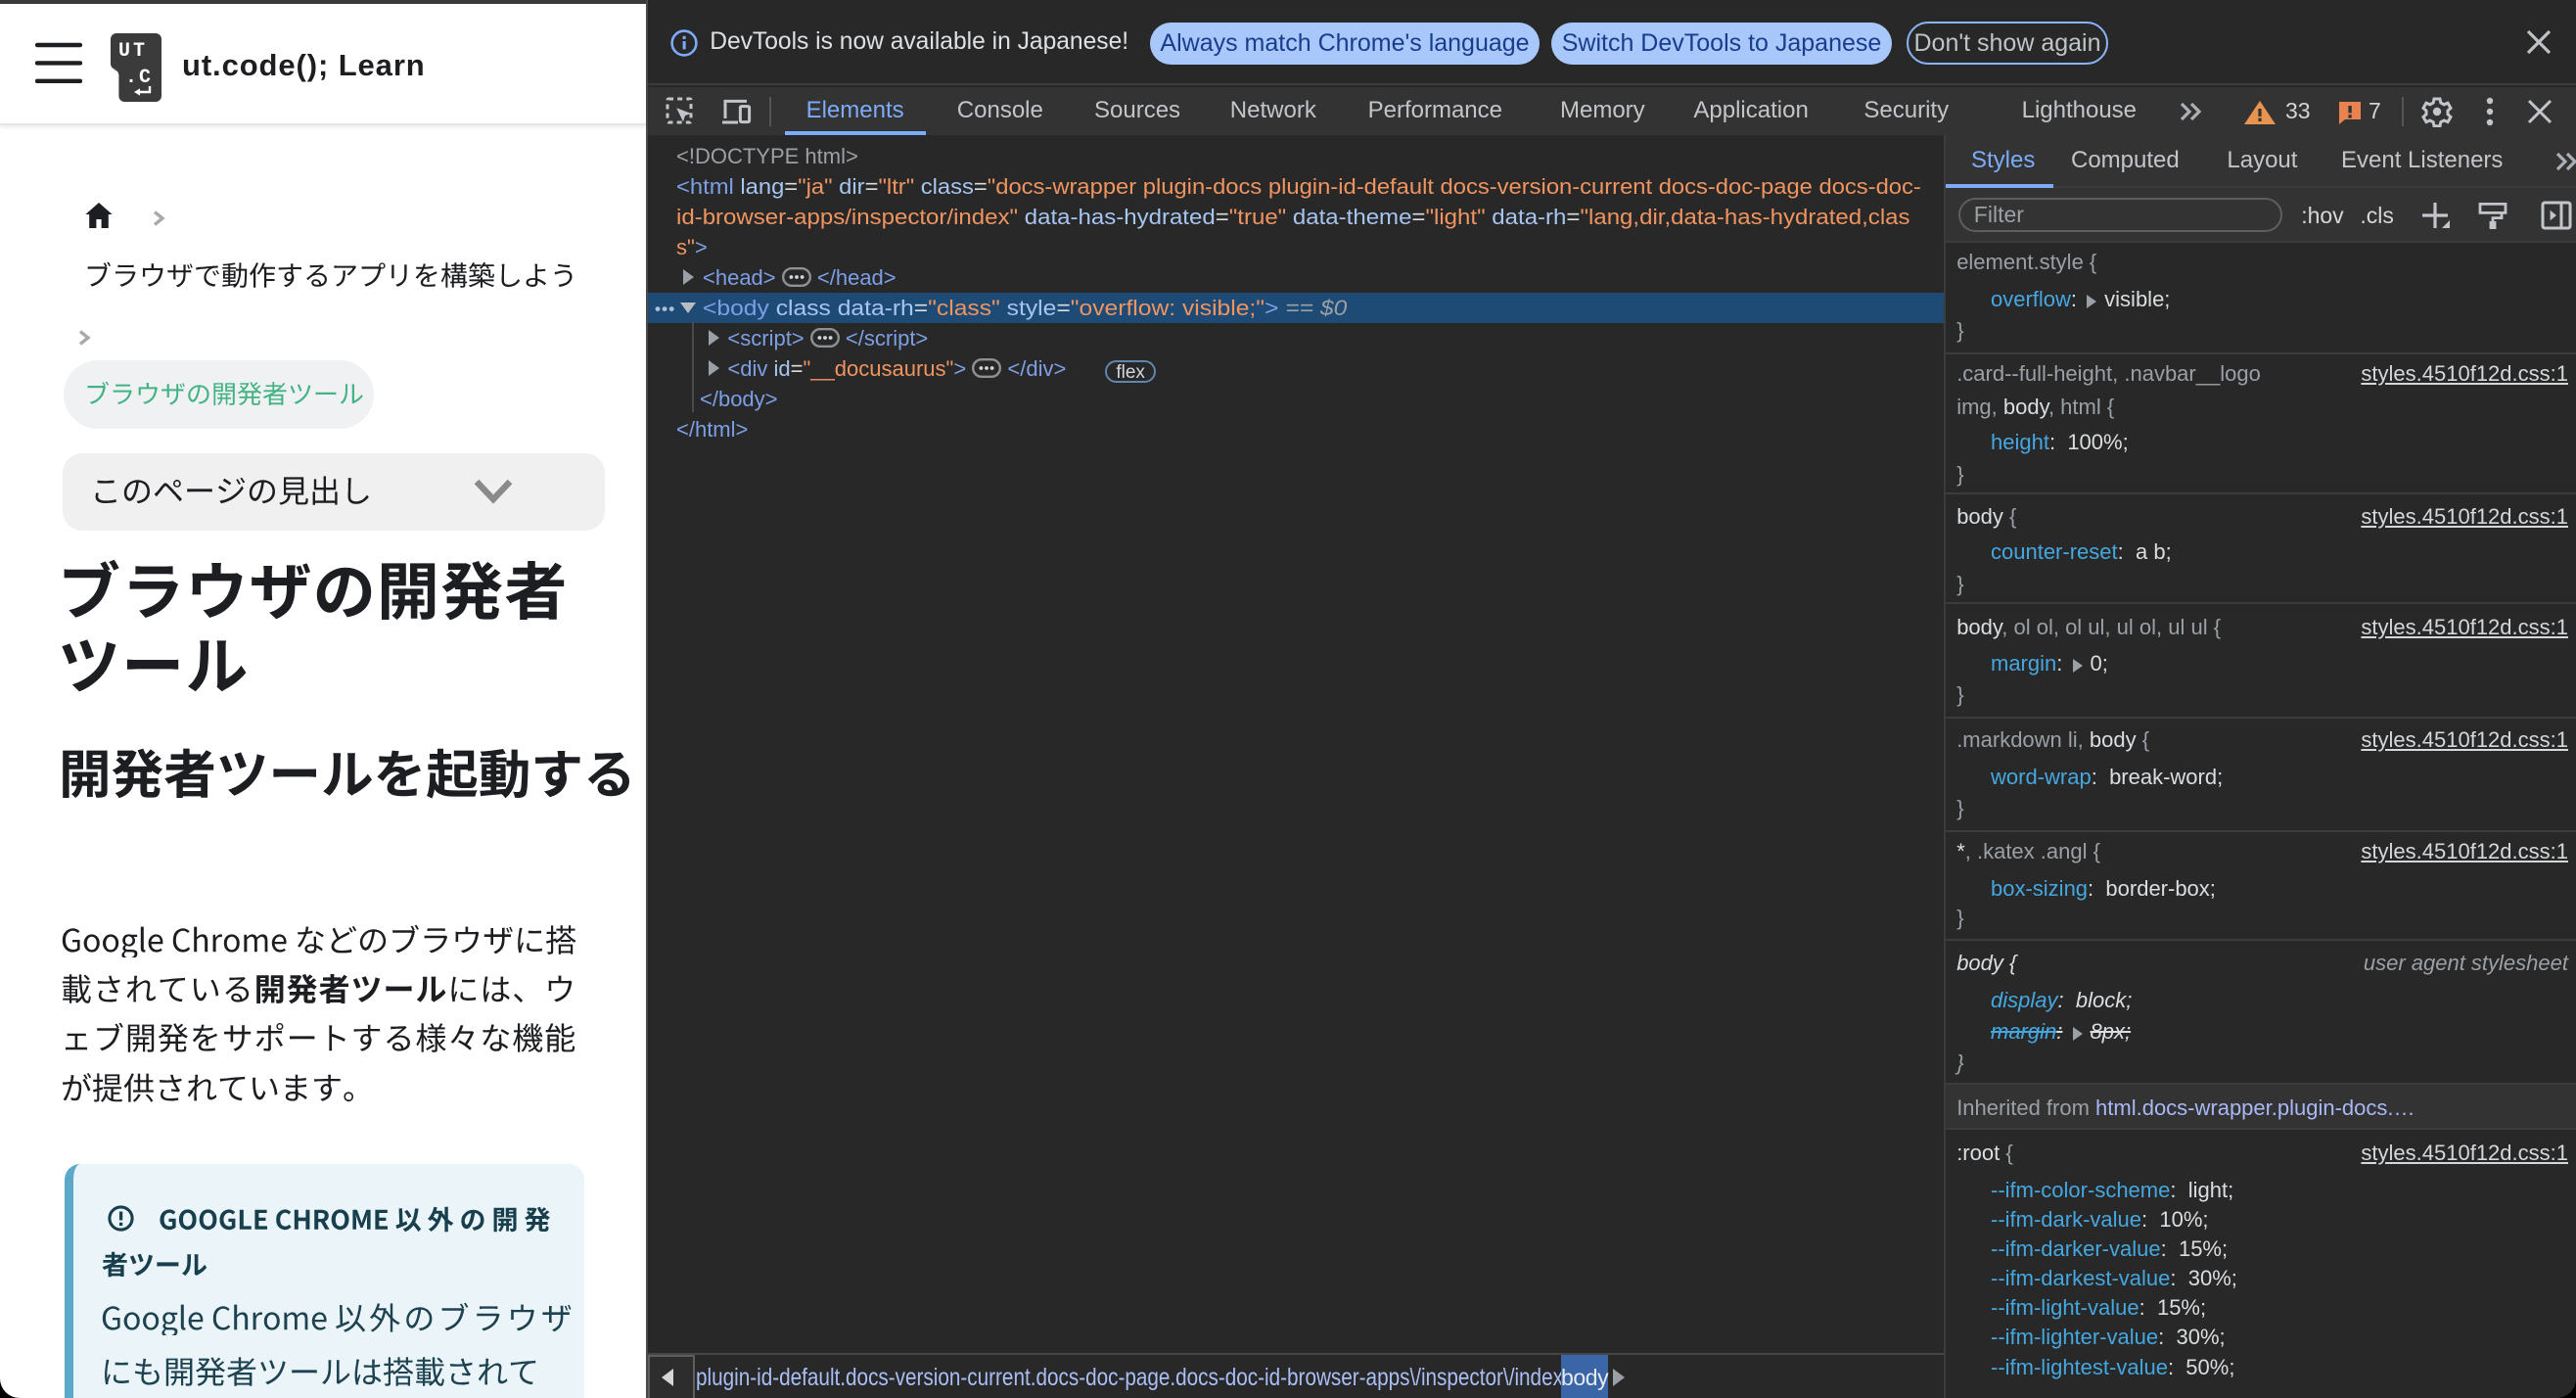 The height and width of the screenshot is (1398, 2576). Describe the element at coordinates (133, 51) in the screenshot. I see `svg-text: UT` at that location.